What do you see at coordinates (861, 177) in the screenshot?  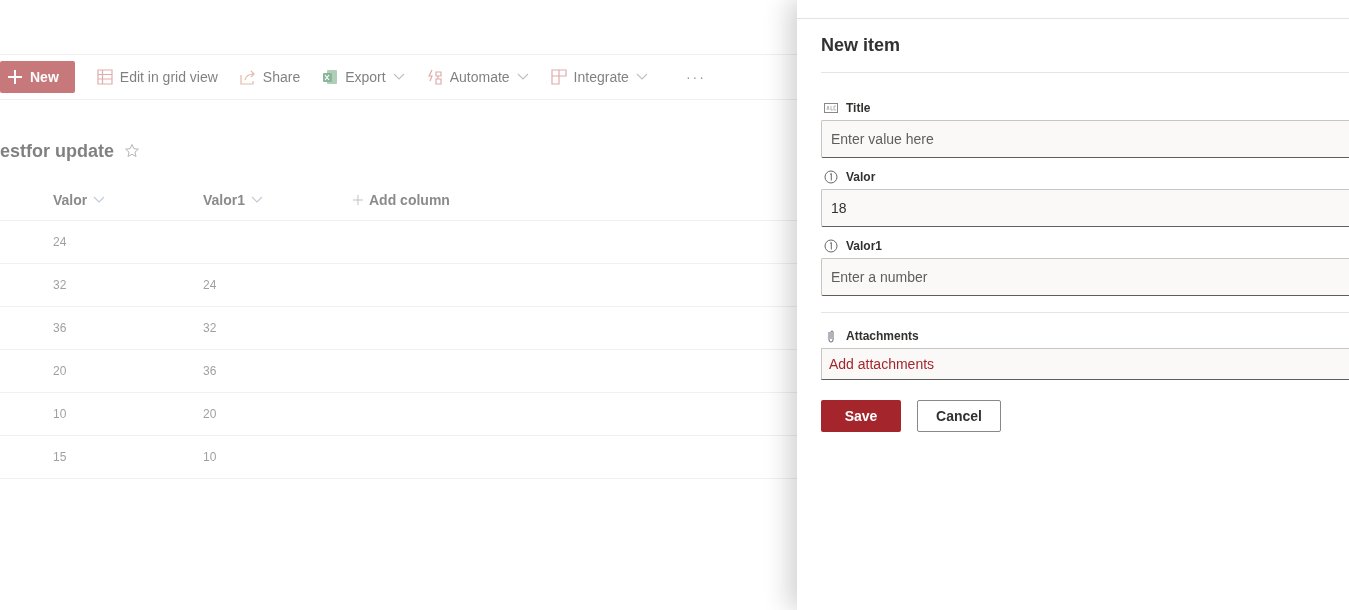 I see `field-label: Valor` at bounding box center [861, 177].